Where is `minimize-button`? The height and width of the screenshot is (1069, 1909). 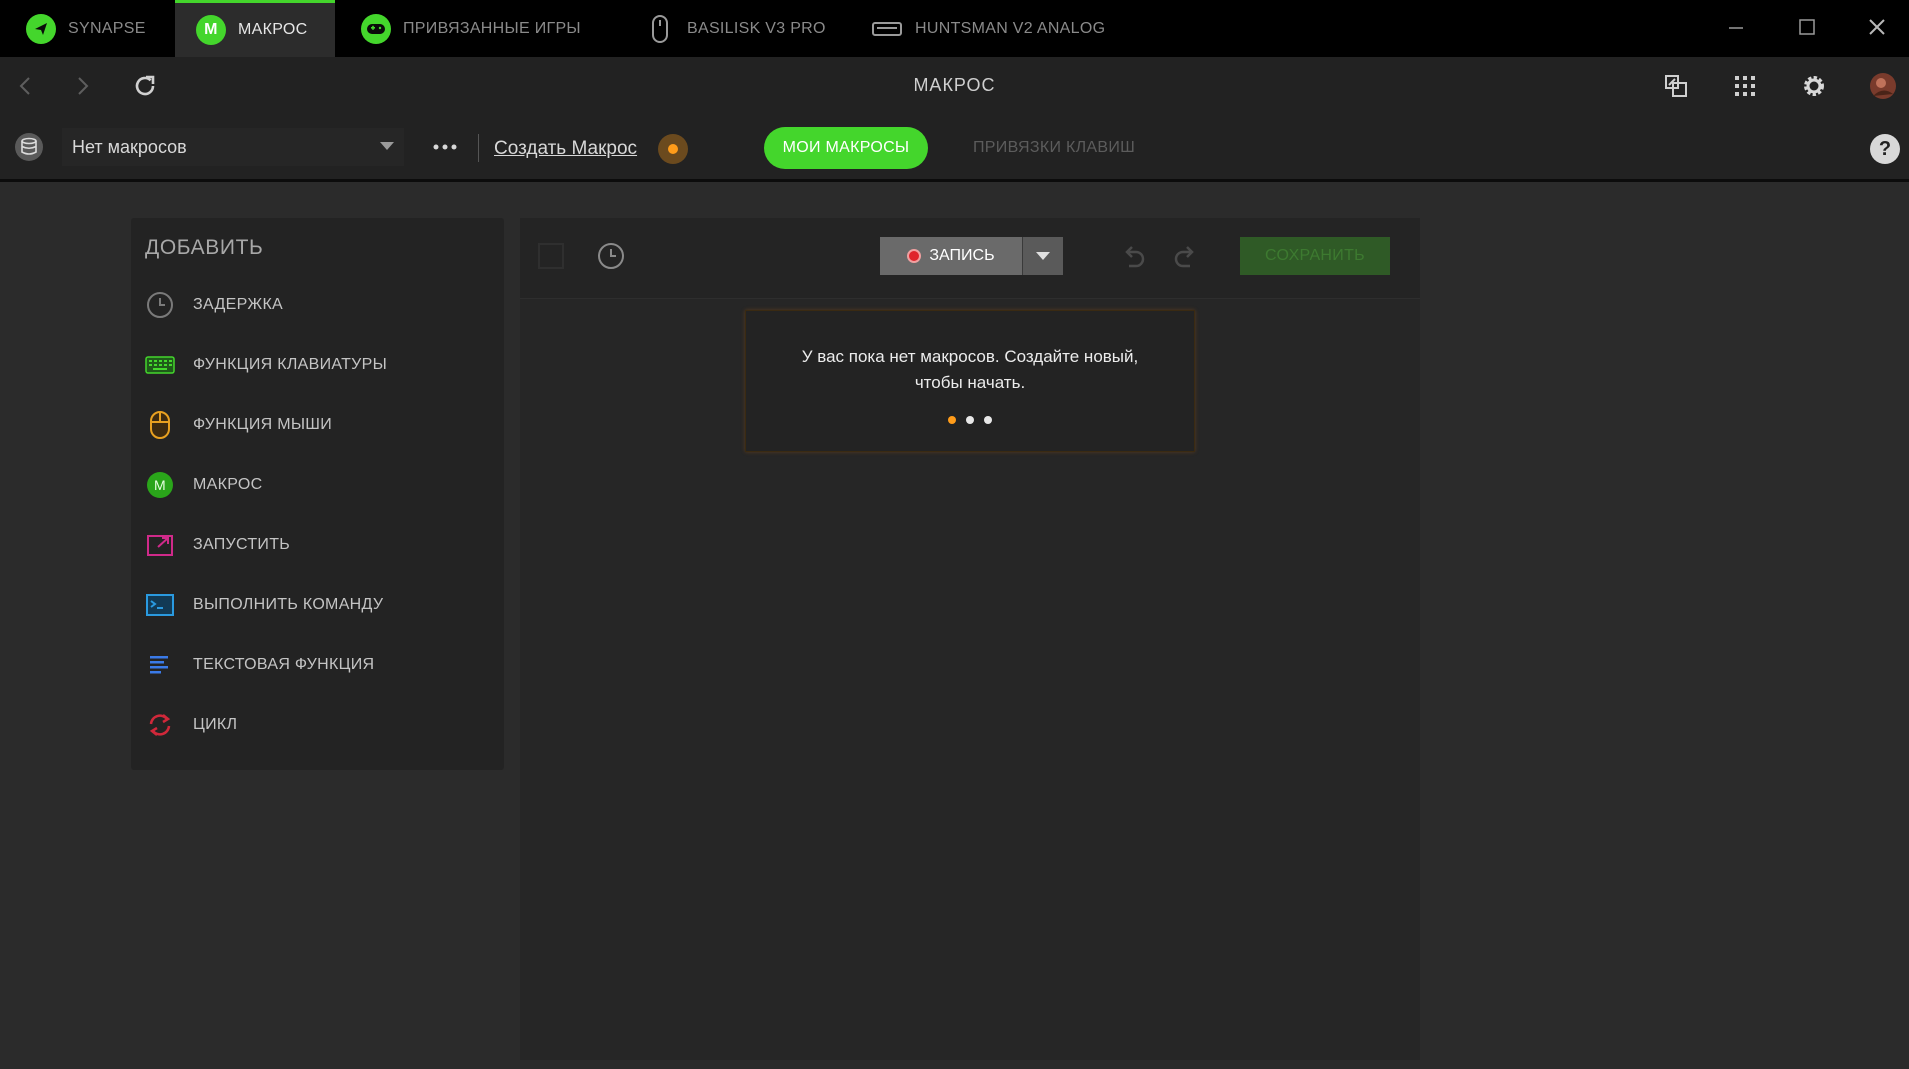
minimize-button is located at coordinates (1736, 27).